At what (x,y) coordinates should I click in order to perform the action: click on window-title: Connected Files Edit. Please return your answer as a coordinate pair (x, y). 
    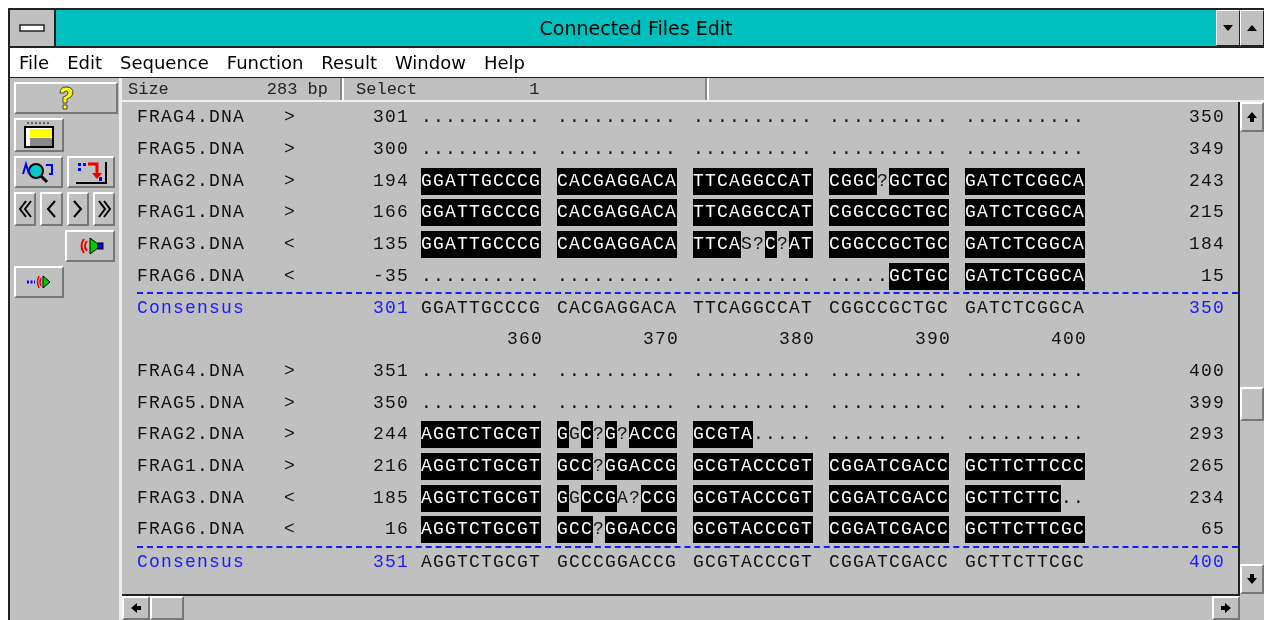
    Looking at the image, I should click on (636, 28).